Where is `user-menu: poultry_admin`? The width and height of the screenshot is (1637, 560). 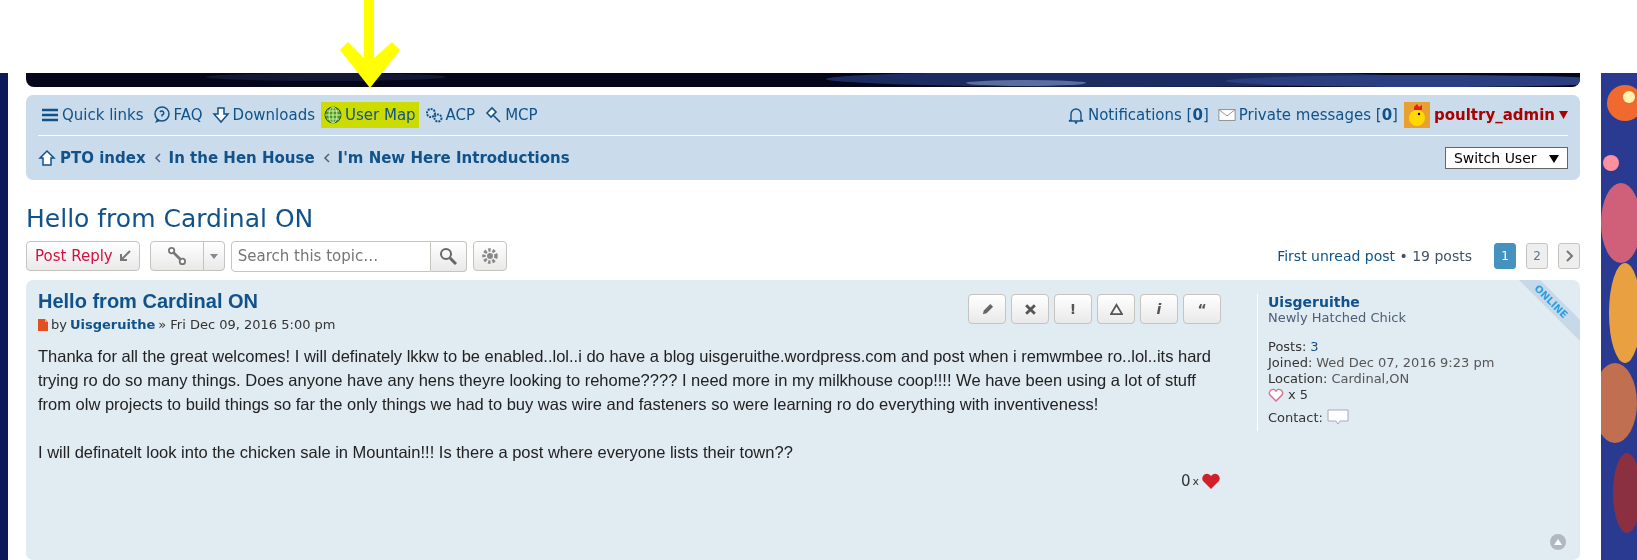 user-menu: poultry_admin is located at coordinates (1485, 115).